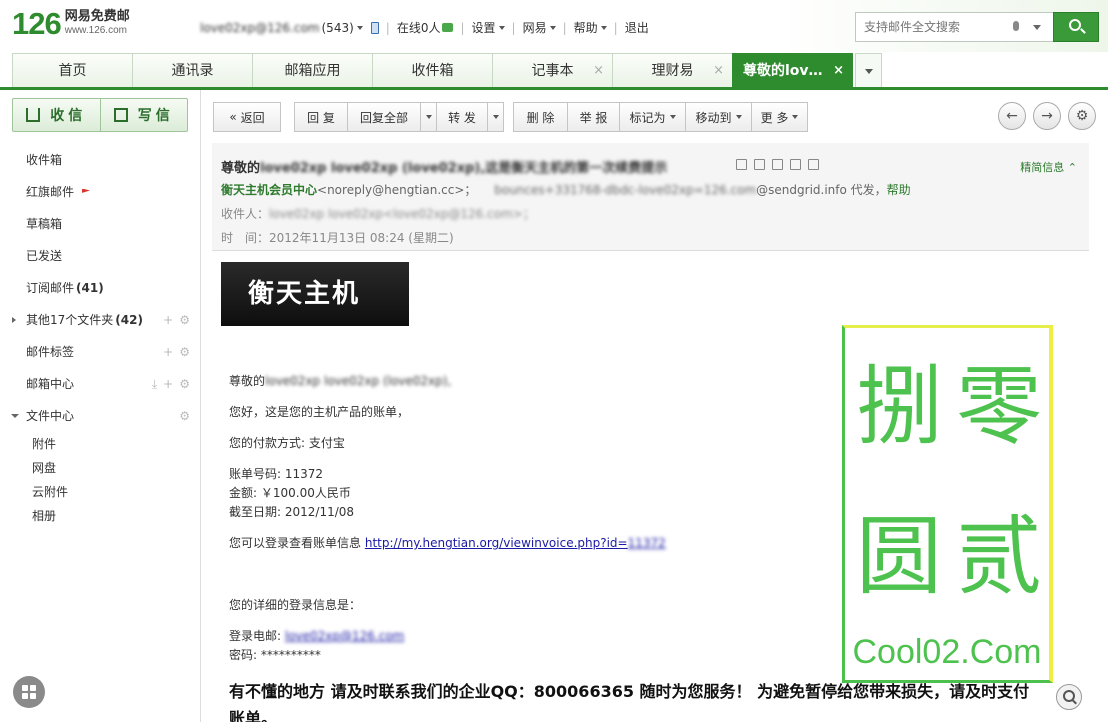  What do you see at coordinates (154, 384) in the screenshot?
I see `download-icon: ⤓` at bounding box center [154, 384].